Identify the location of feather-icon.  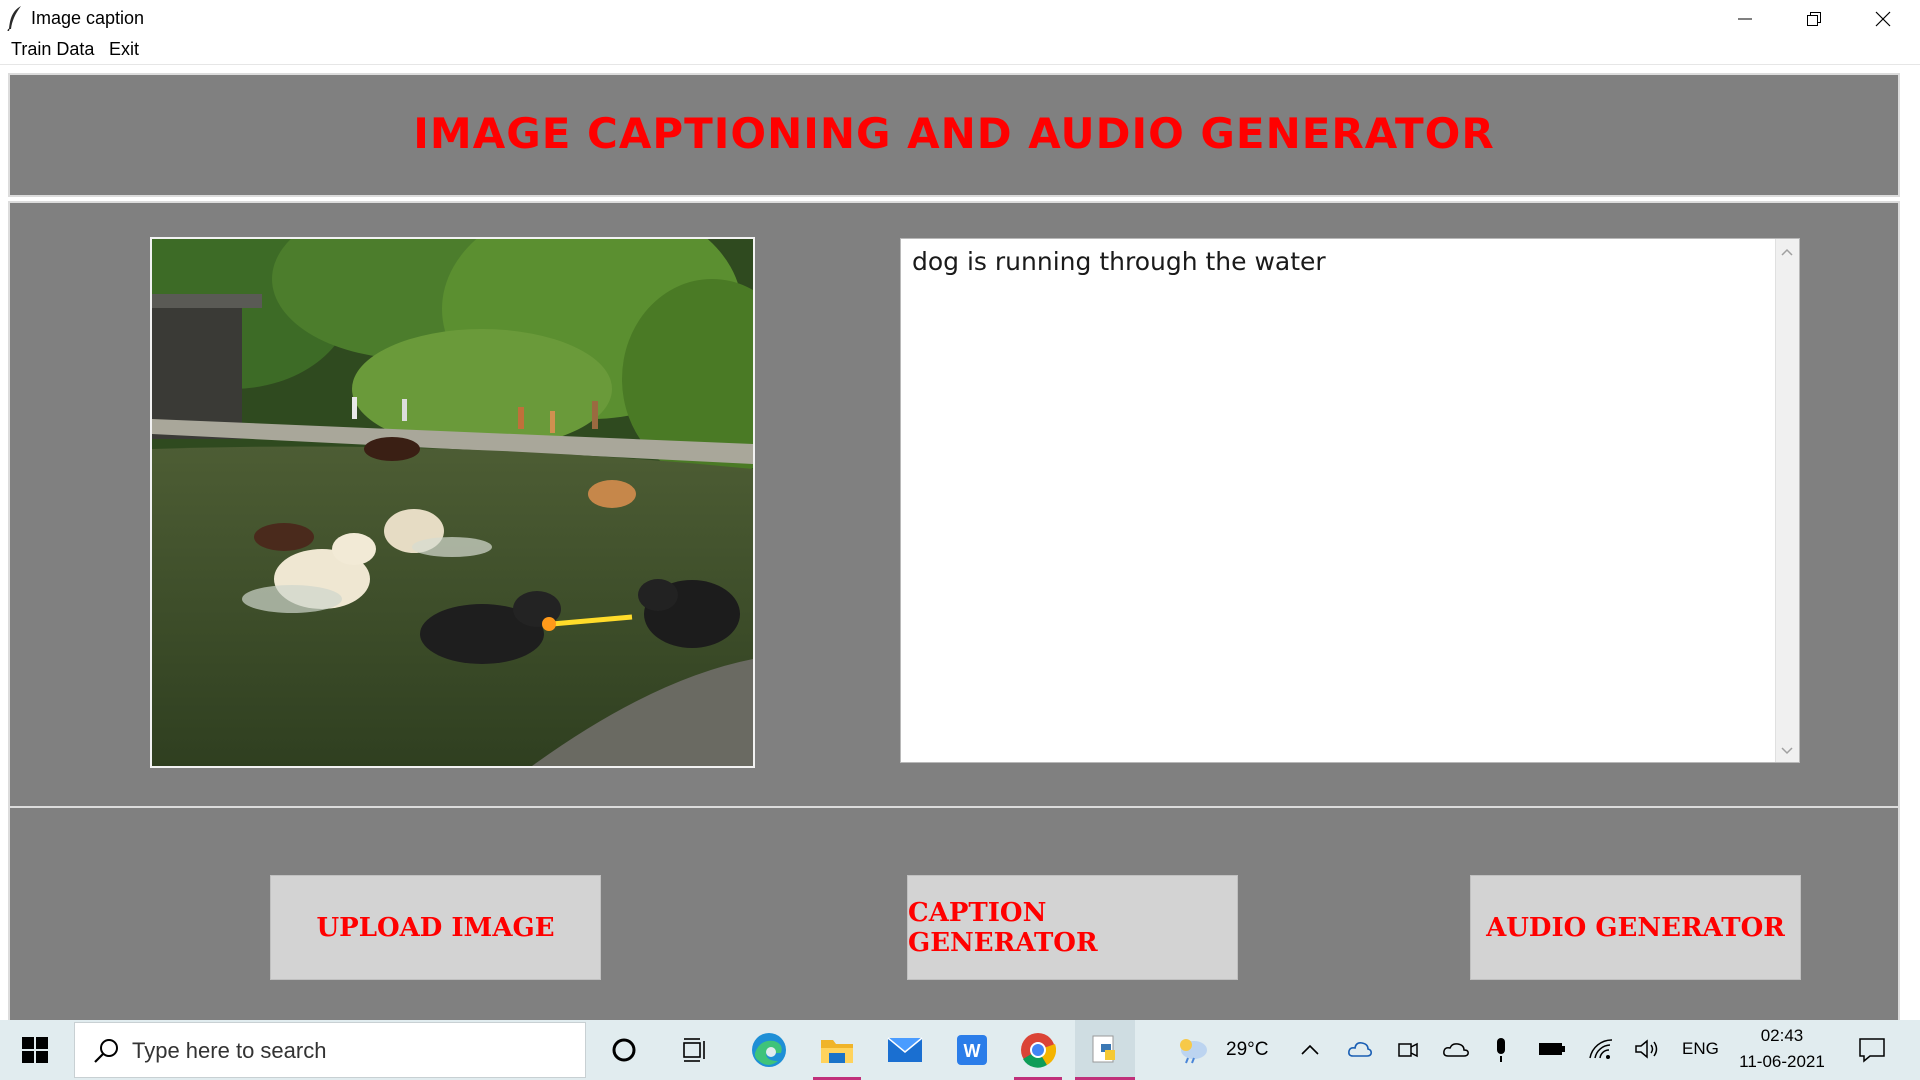
(14, 18).